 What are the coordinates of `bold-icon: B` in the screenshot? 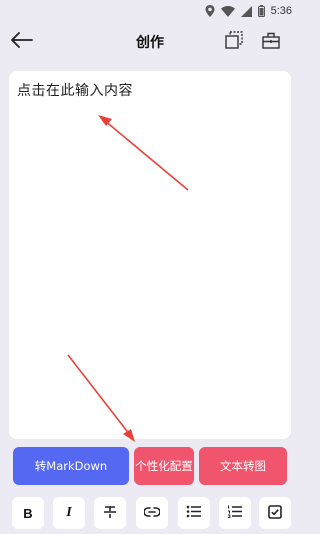 It's located at (28, 513).